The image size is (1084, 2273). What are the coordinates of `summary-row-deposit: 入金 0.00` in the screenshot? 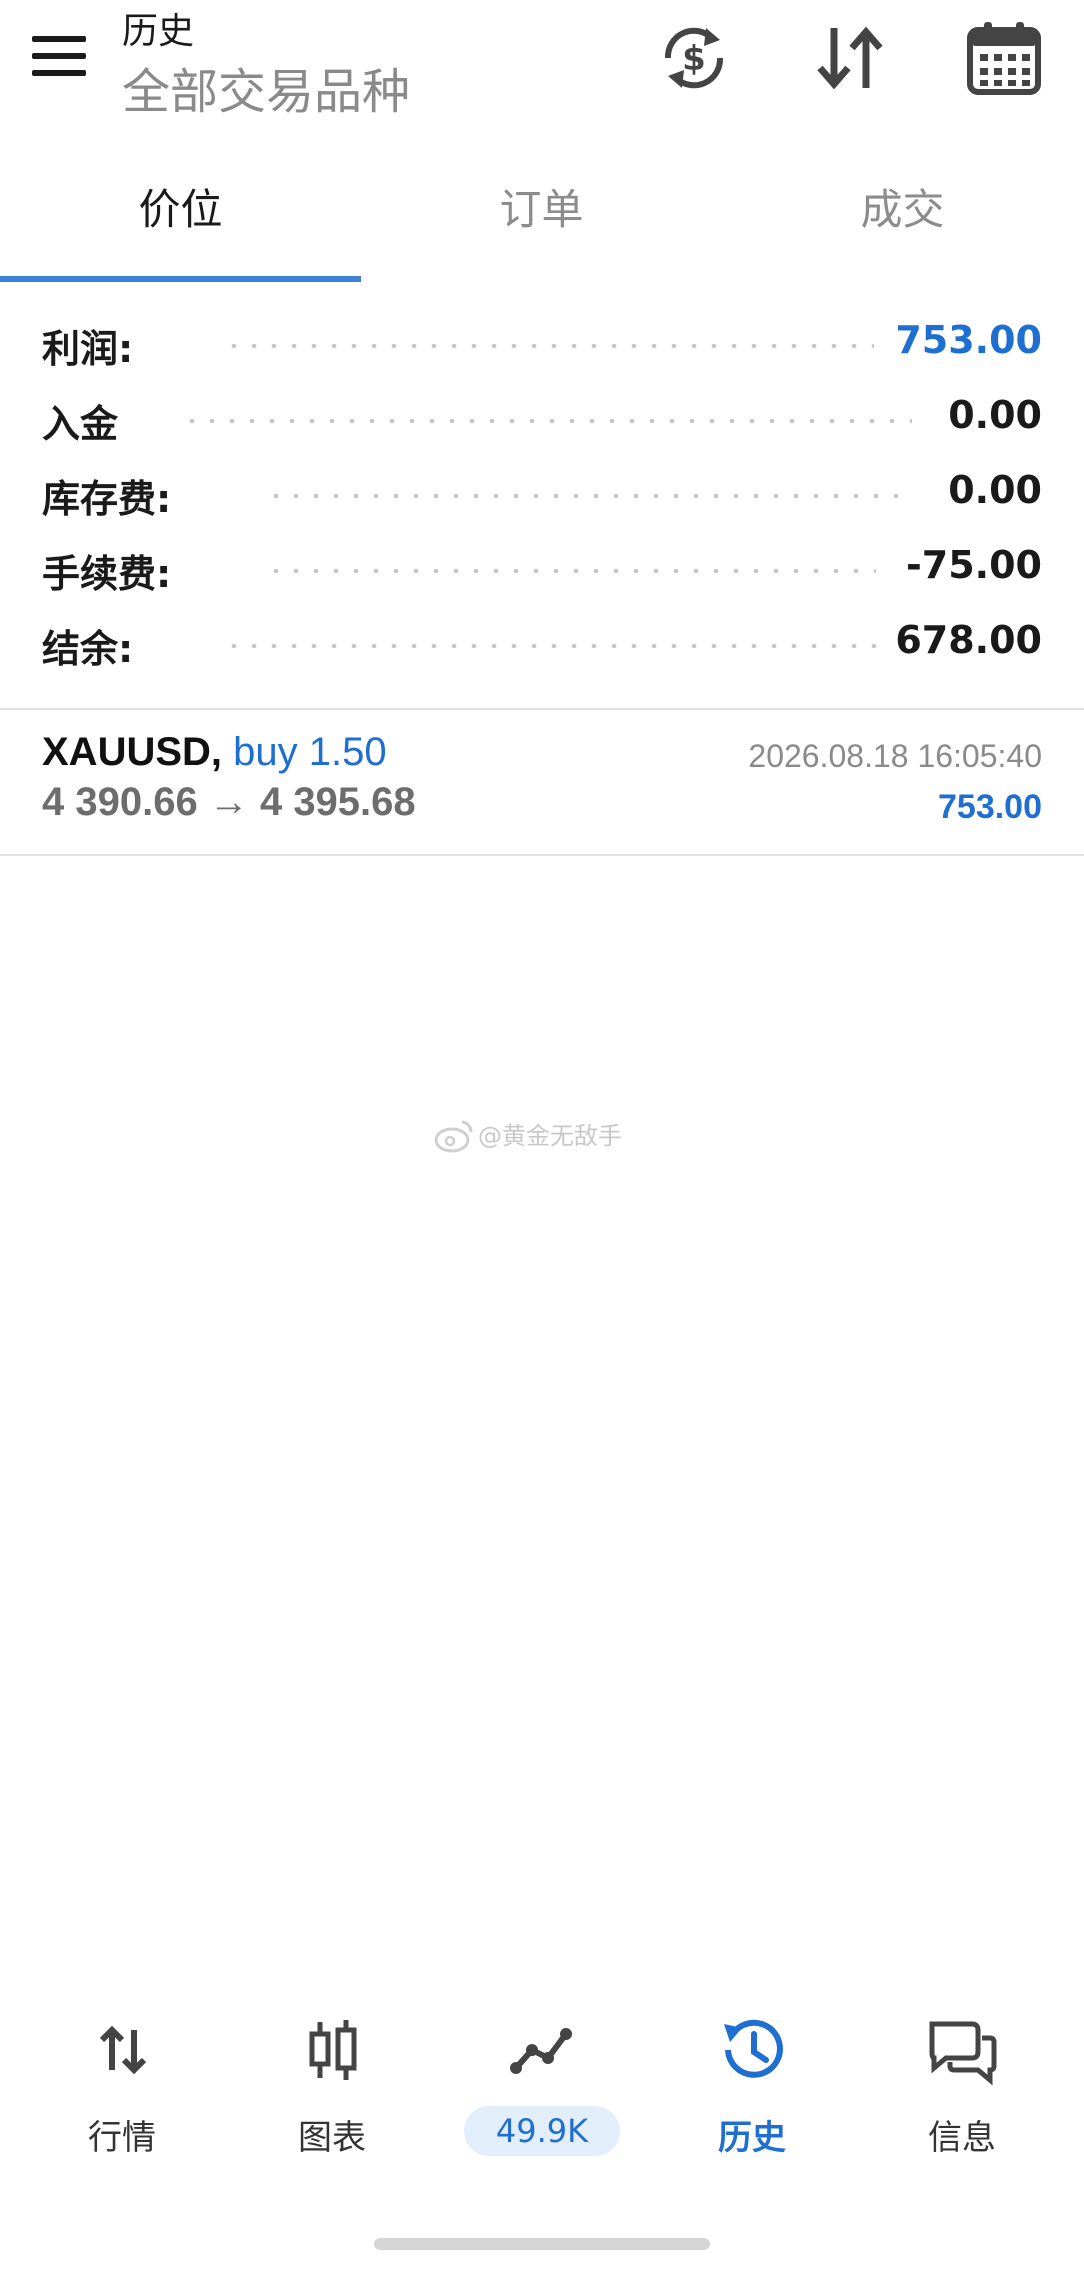 It's located at (542, 422).